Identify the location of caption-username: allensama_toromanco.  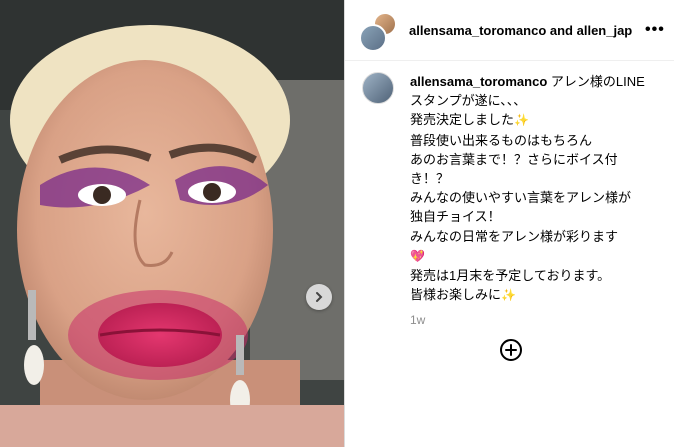
(478, 81).